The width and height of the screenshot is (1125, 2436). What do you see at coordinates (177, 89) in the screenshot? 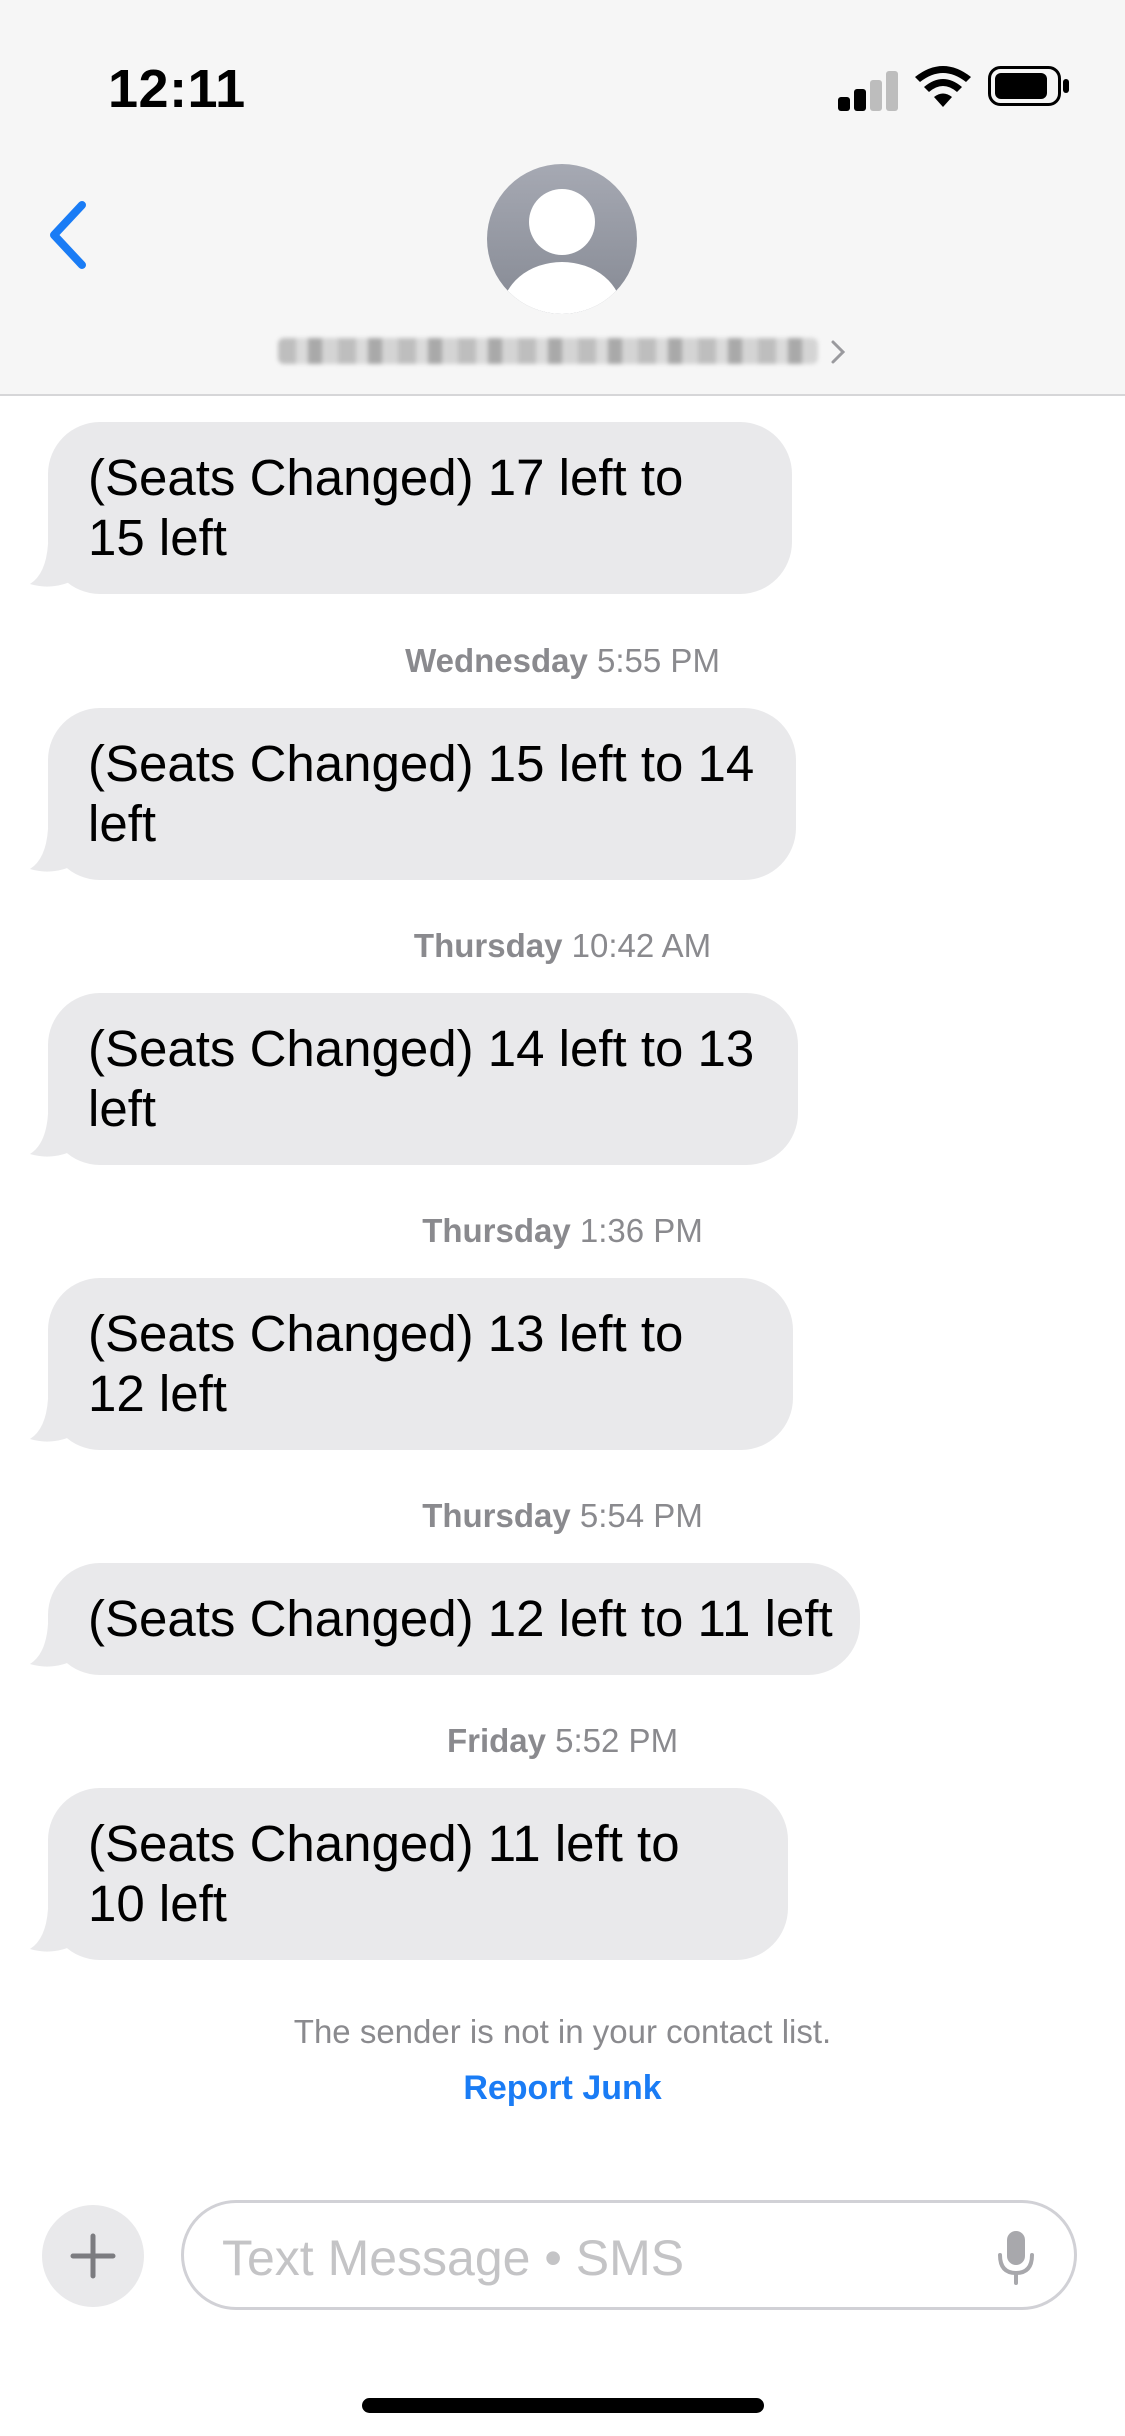
I see `status-time: 12:11` at bounding box center [177, 89].